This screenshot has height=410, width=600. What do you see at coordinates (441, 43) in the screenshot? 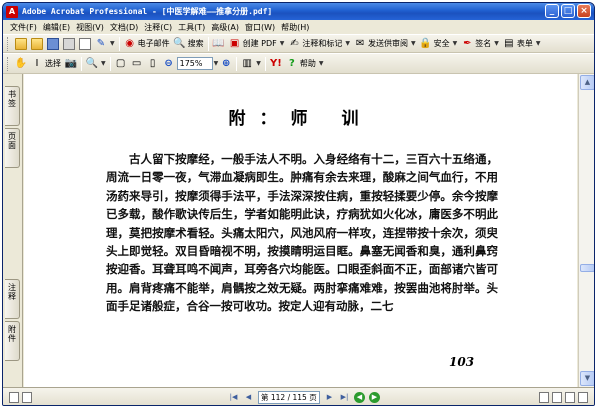
I see `security-label: 安全` at bounding box center [441, 43].